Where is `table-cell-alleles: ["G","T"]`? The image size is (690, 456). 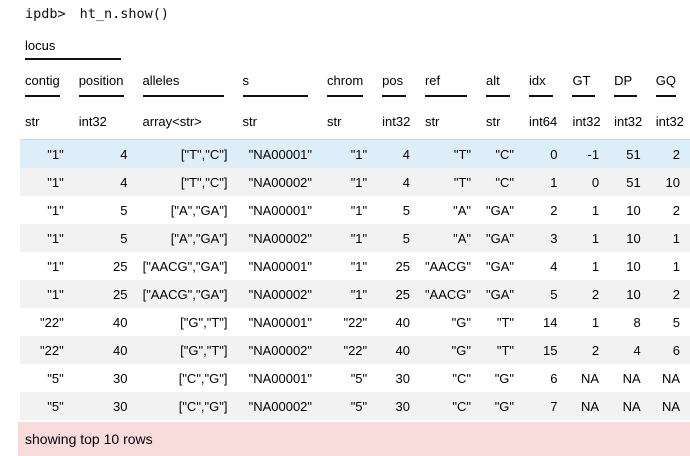
table-cell-alleles: ["G","T"] is located at coordinates (187, 350).